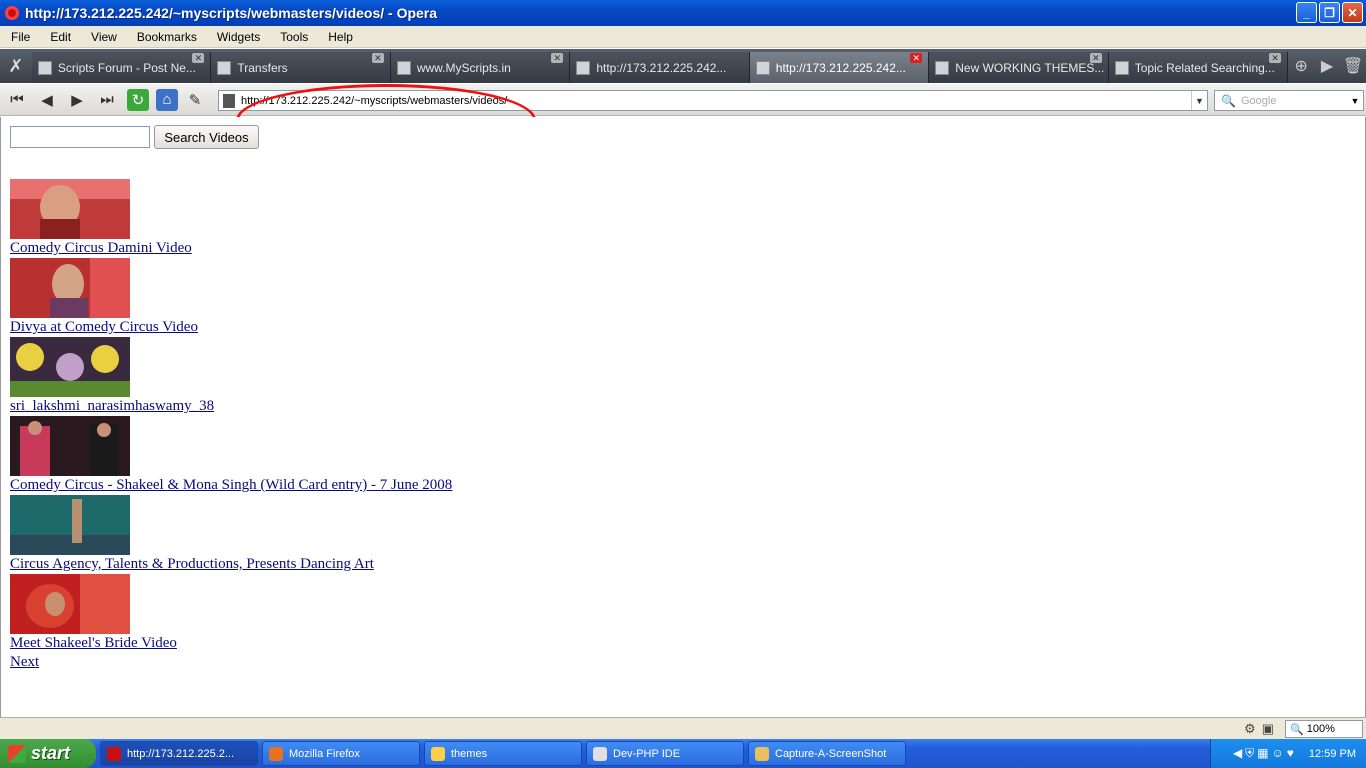 The height and width of the screenshot is (768, 1366). What do you see at coordinates (112, 406) in the screenshot?
I see `video-link: sri_lakshmi_narasimhaswamy_38` at bounding box center [112, 406].